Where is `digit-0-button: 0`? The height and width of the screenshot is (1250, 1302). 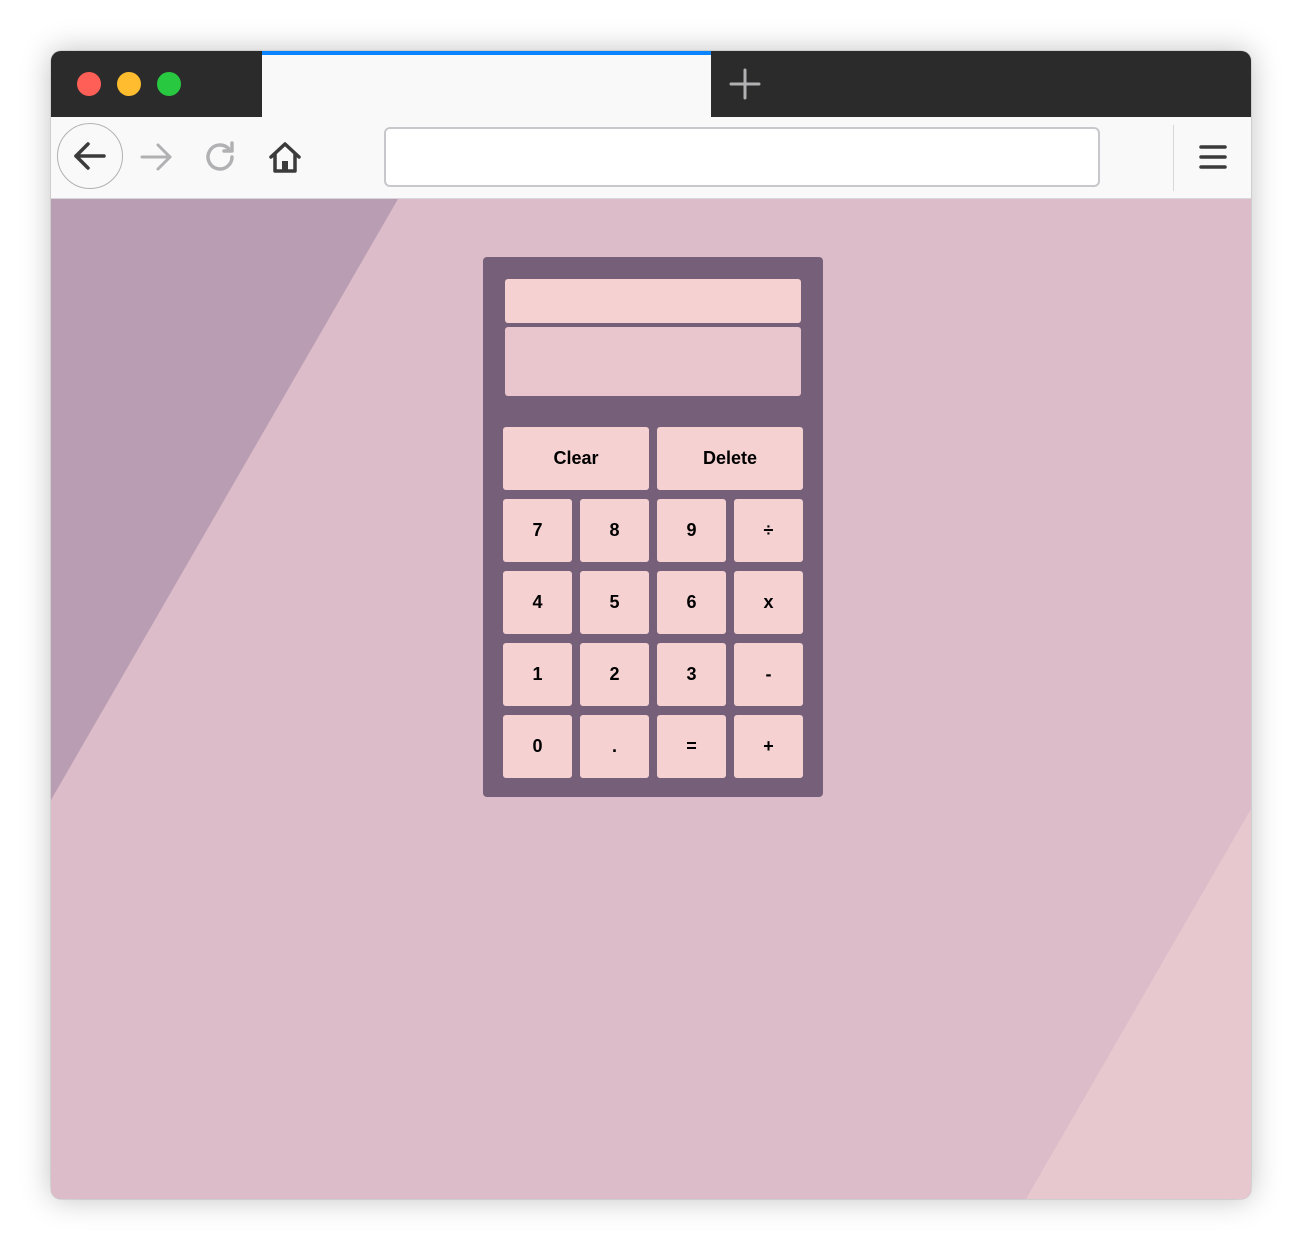
digit-0-button: 0 is located at coordinates (537, 746).